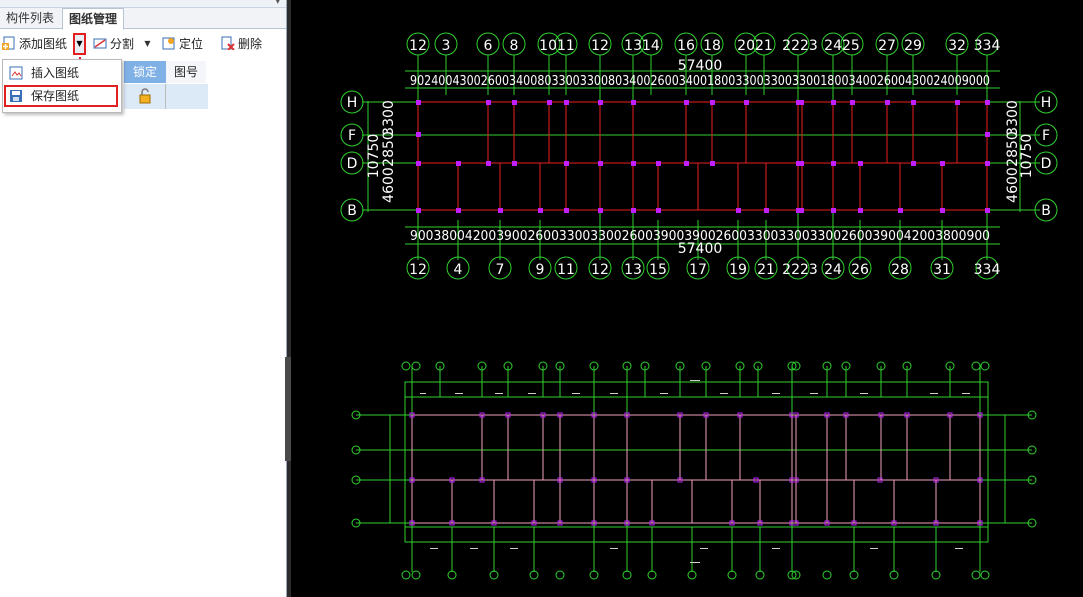  Describe the element at coordinates (698, 270) in the screenshot. I see `axis-label: 17` at that location.